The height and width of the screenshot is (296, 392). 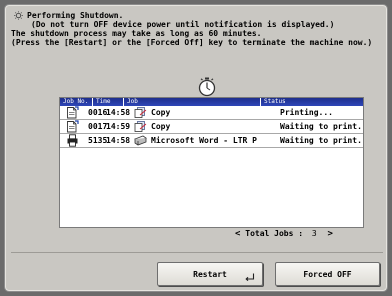 I want to click on header-time: Time, so click(x=108, y=102).